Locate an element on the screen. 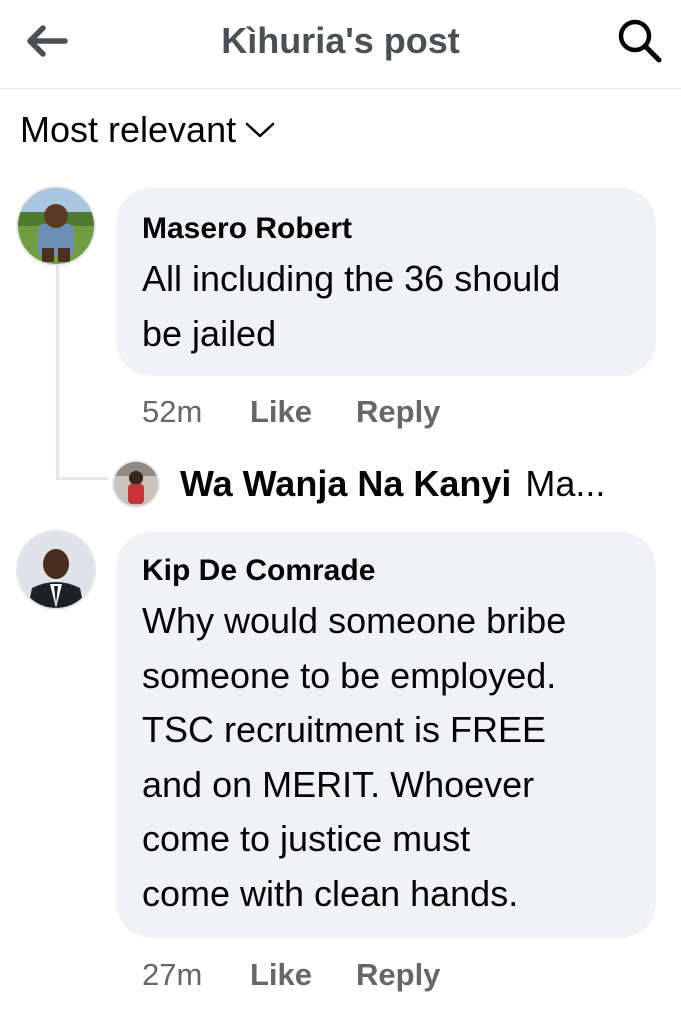  comment-timestamp: 27m is located at coordinates (196, 975).